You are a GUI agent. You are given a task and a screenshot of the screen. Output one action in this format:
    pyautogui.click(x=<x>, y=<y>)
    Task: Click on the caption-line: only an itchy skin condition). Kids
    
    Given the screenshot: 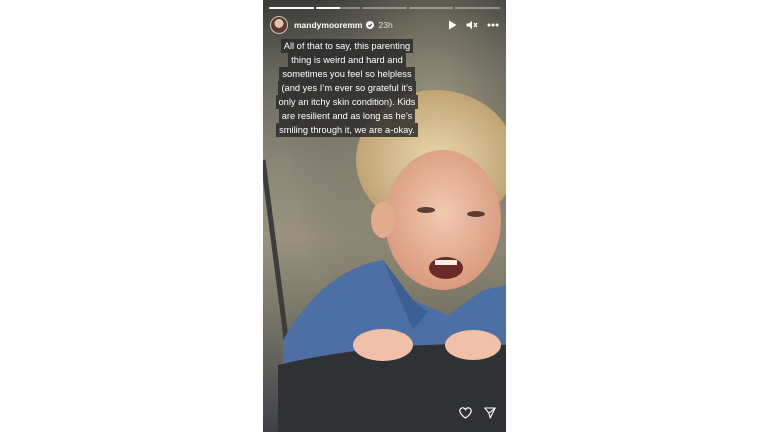 What is the action you would take?
    pyautogui.click(x=347, y=102)
    